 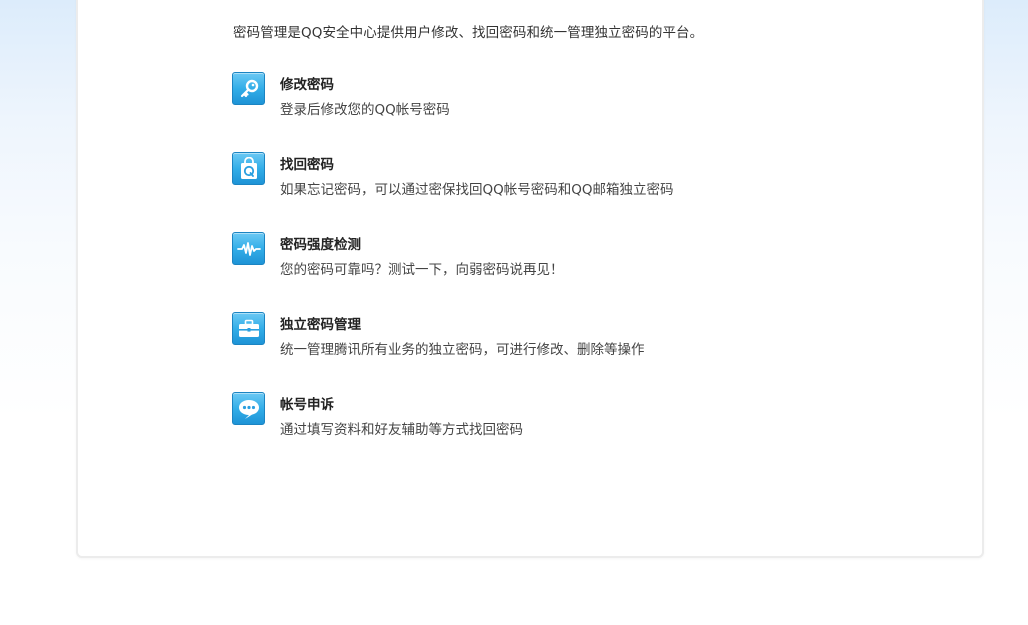 I want to click on password-strength-desc: 您的密码可靠吗？测试一下，向弱密码说再见！, so click(x=422, y=270).